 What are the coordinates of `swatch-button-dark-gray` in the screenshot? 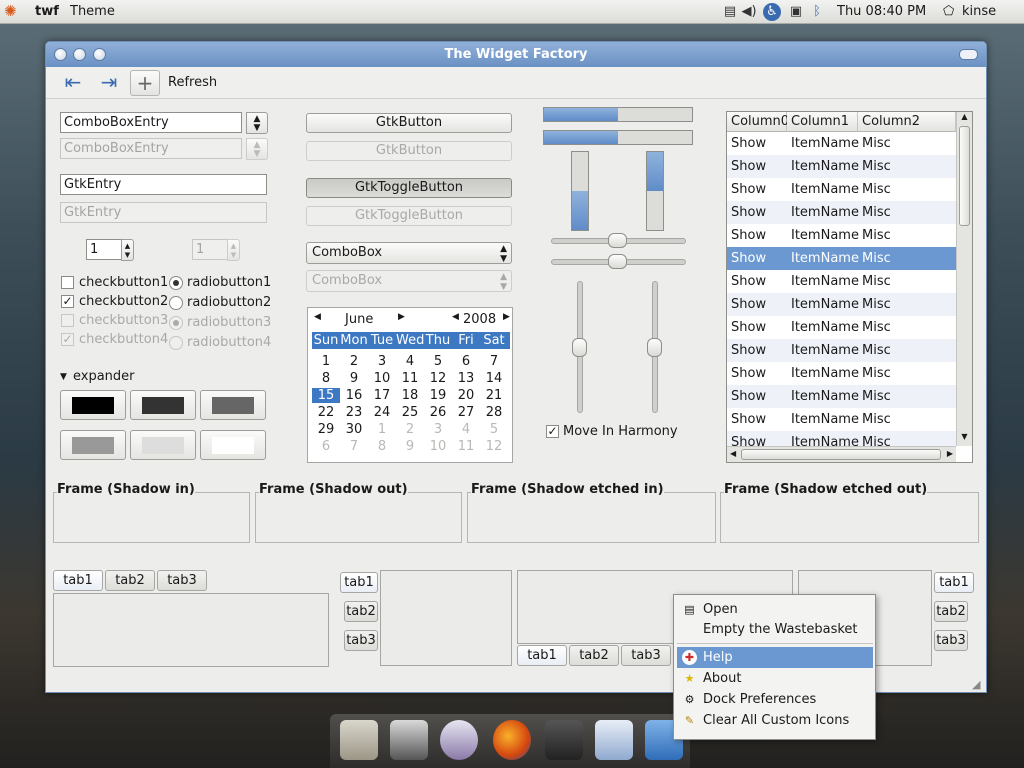 It's located at (163, 405).